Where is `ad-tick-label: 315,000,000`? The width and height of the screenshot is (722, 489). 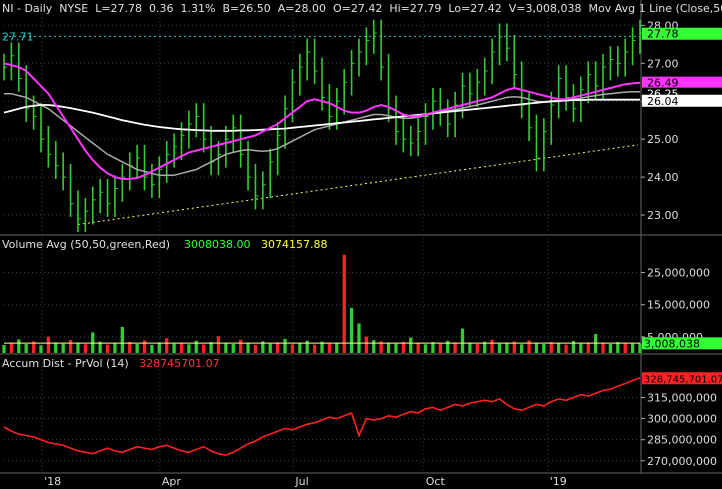
ad-tick-label: 315,000,000 is located at coordinates (682, 398).